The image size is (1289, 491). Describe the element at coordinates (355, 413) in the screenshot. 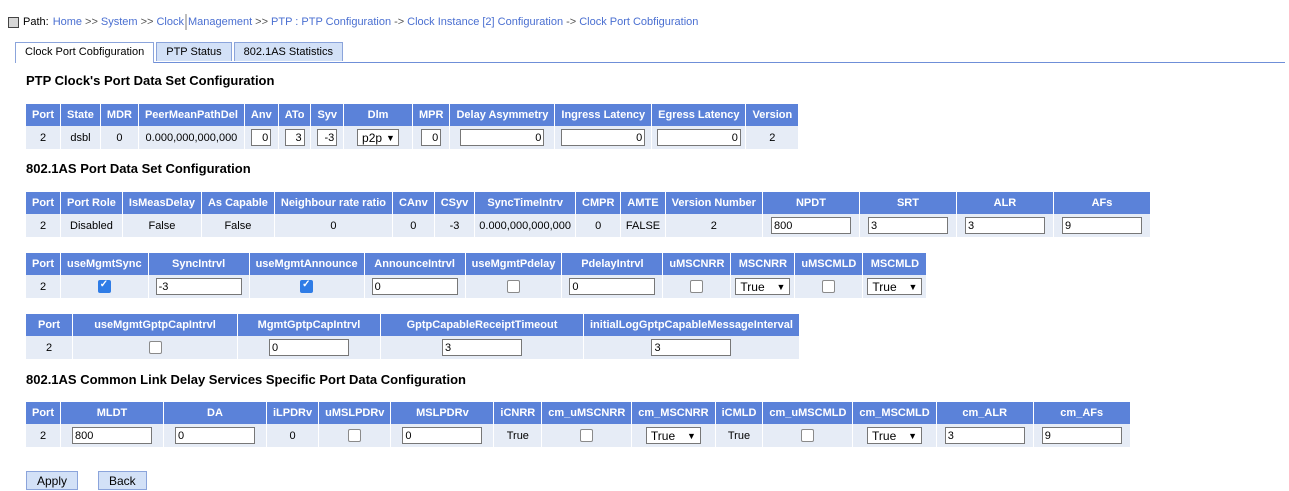

I see `col-header: uMSLPDRv` at that location.